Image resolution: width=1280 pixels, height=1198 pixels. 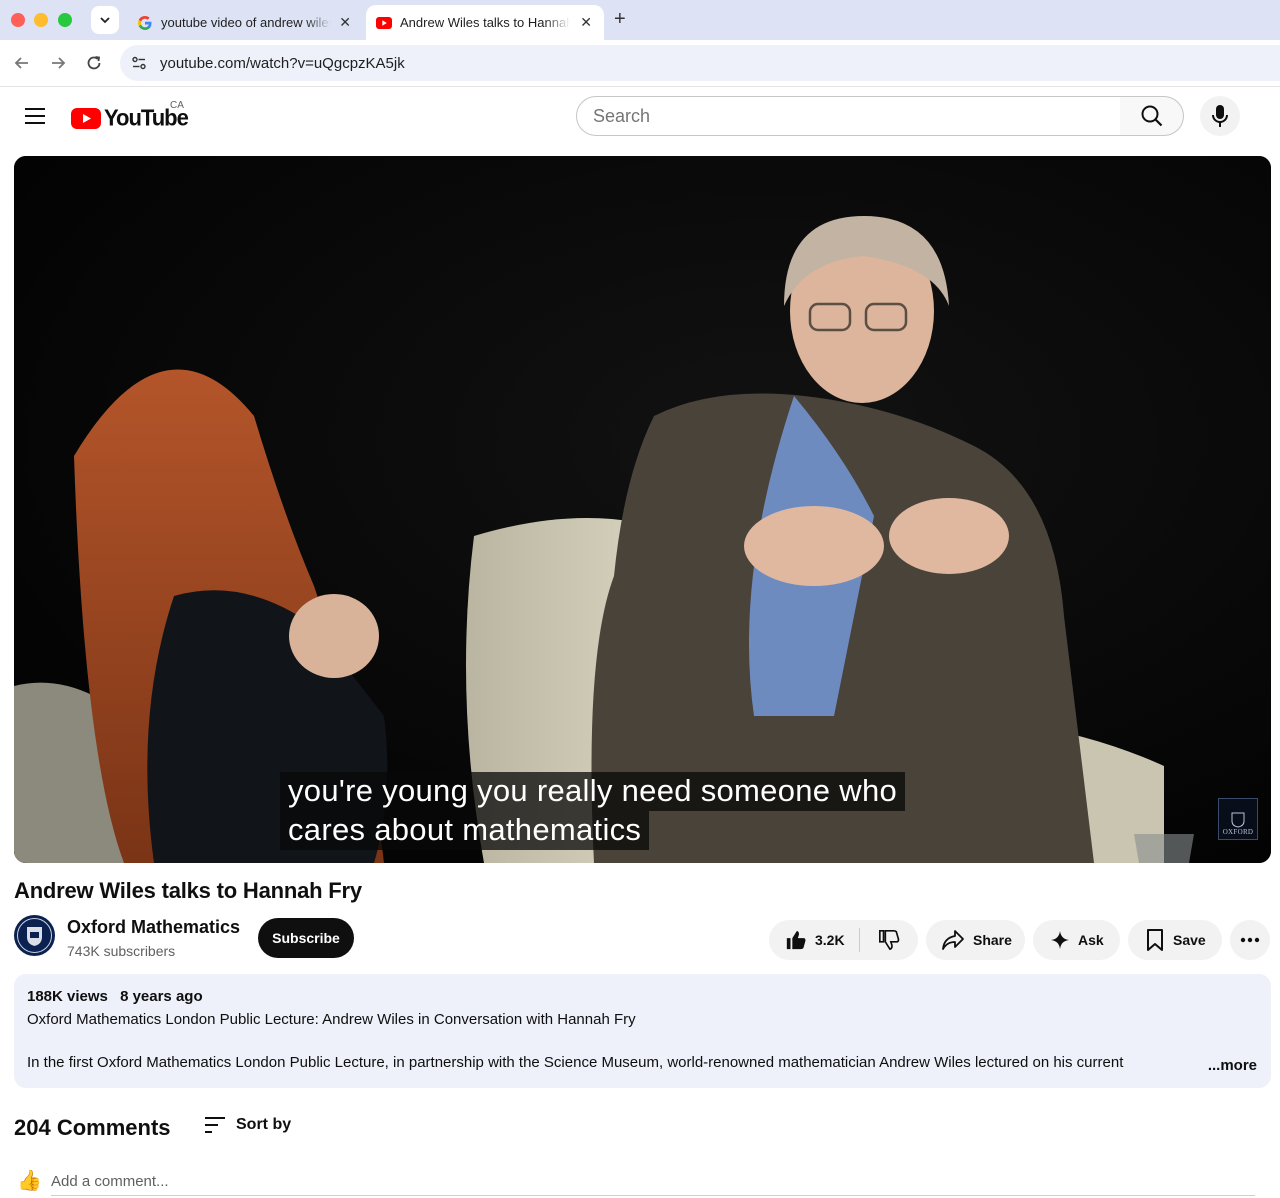 What do you see at coordinates (465, 830) in the screenshot?
I see `caption-line-2: cares about mathematics` at bounding box center [465, 830].